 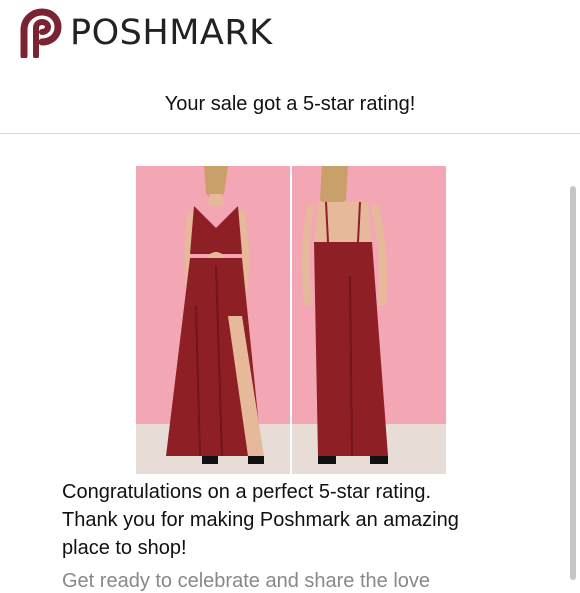 What do you see at coordinates (290, 35) in the screenshot?
I see `email-header: POSHMARK` at bounding box center [290, 35].